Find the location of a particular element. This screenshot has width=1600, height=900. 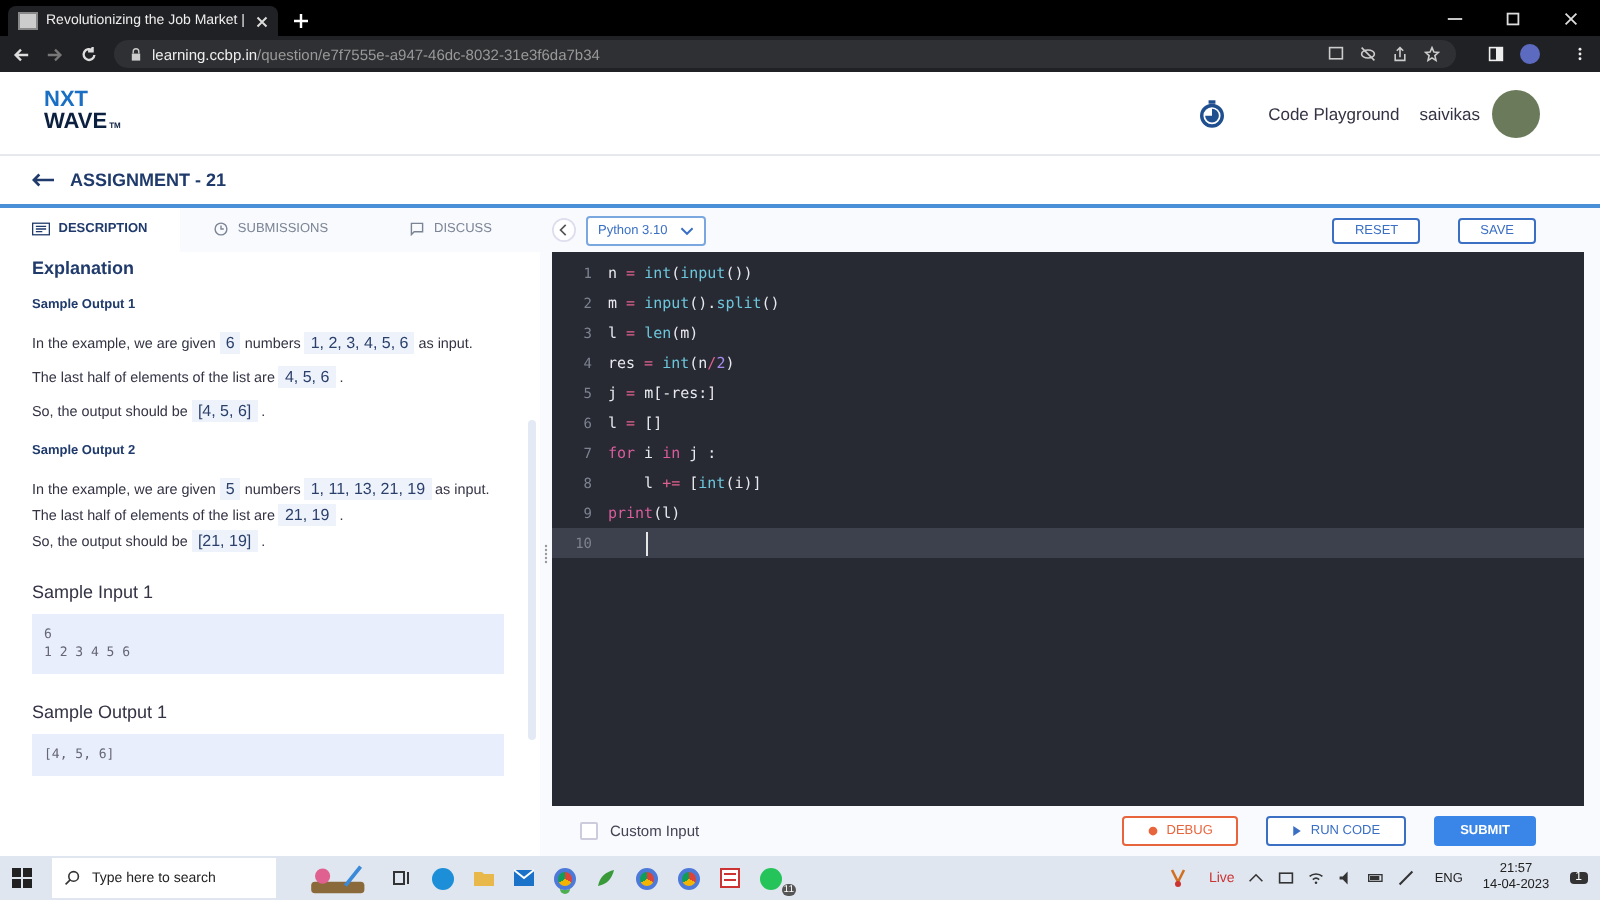

checkbox is located at coordinates (589, 831).